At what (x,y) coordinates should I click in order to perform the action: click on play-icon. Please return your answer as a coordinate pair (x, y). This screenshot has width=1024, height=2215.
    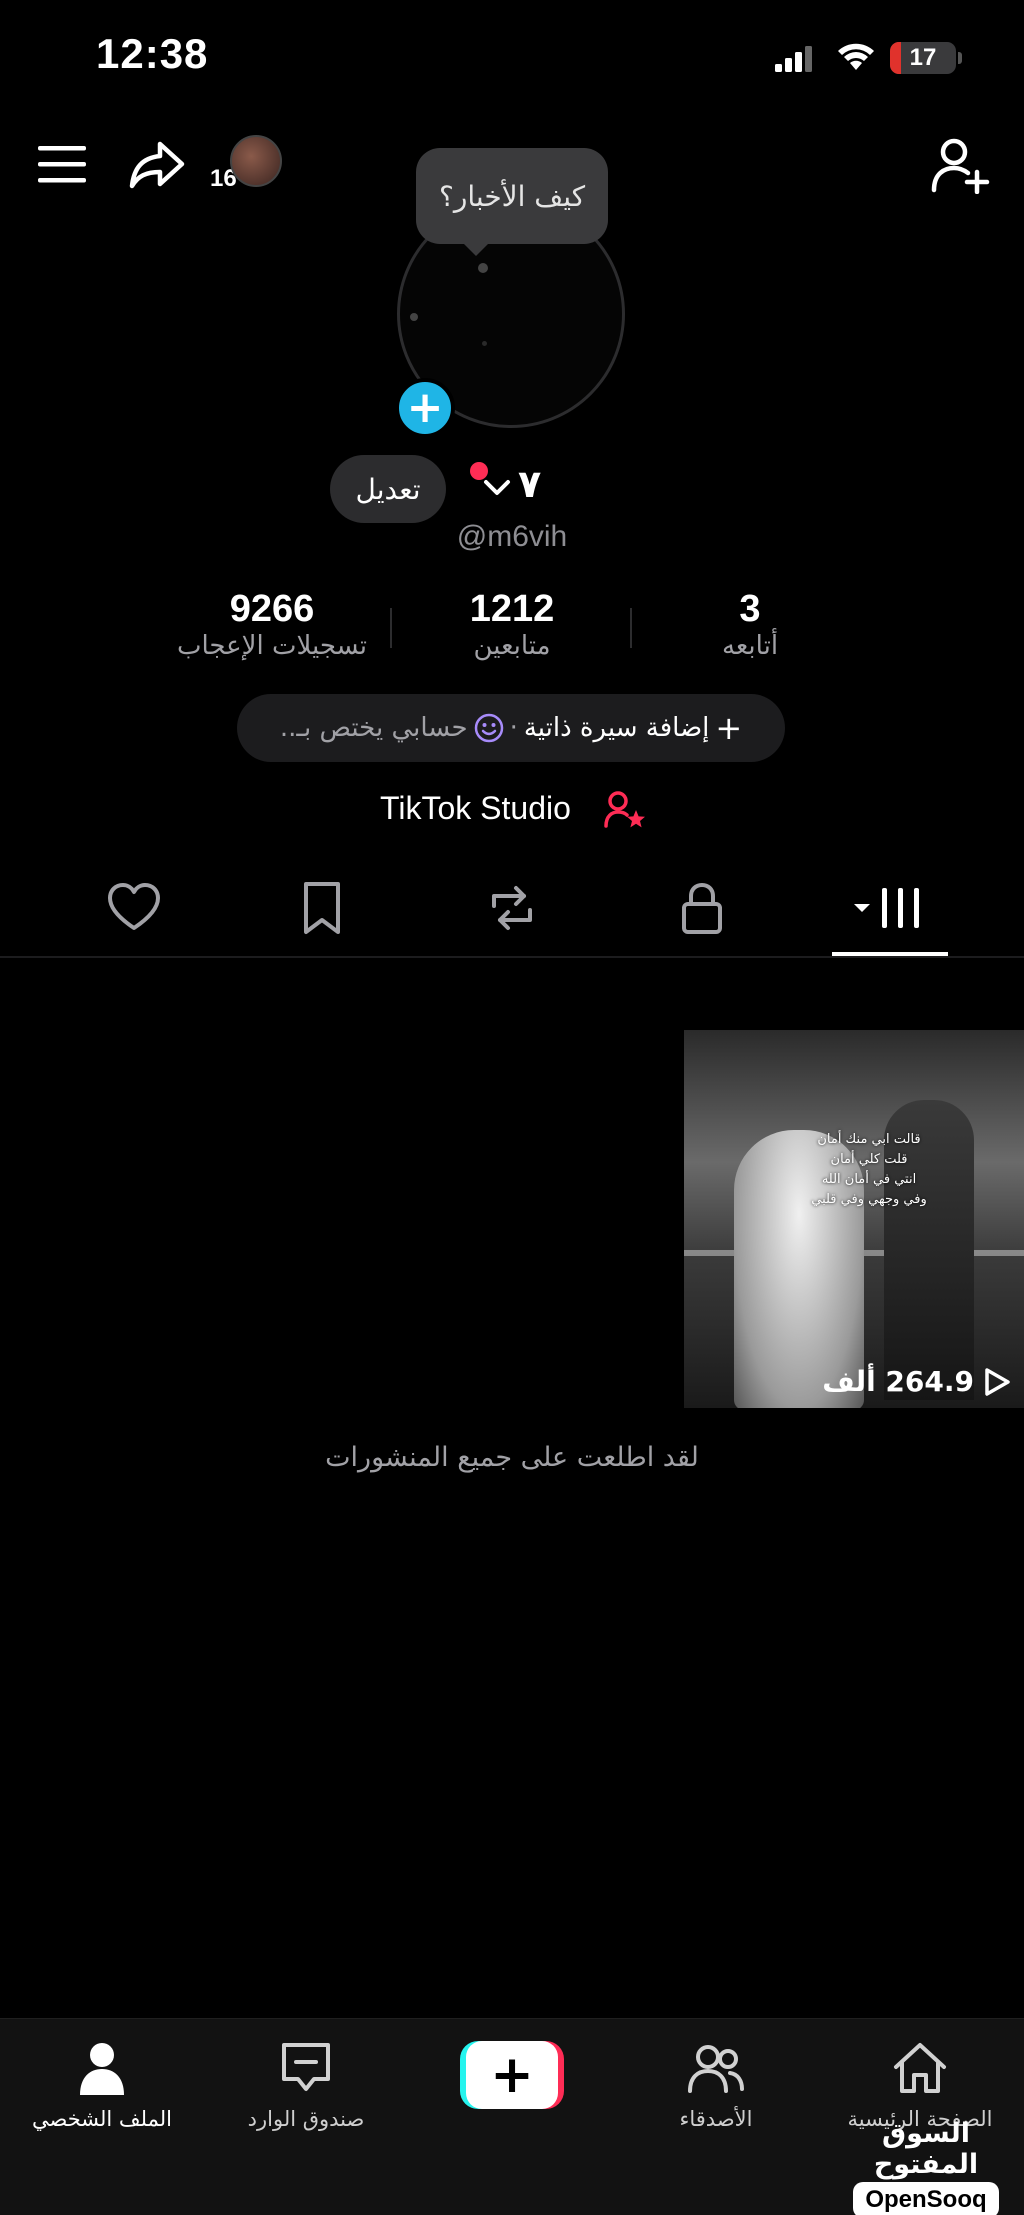
    Looking at the image, I should click on (997, 1381).